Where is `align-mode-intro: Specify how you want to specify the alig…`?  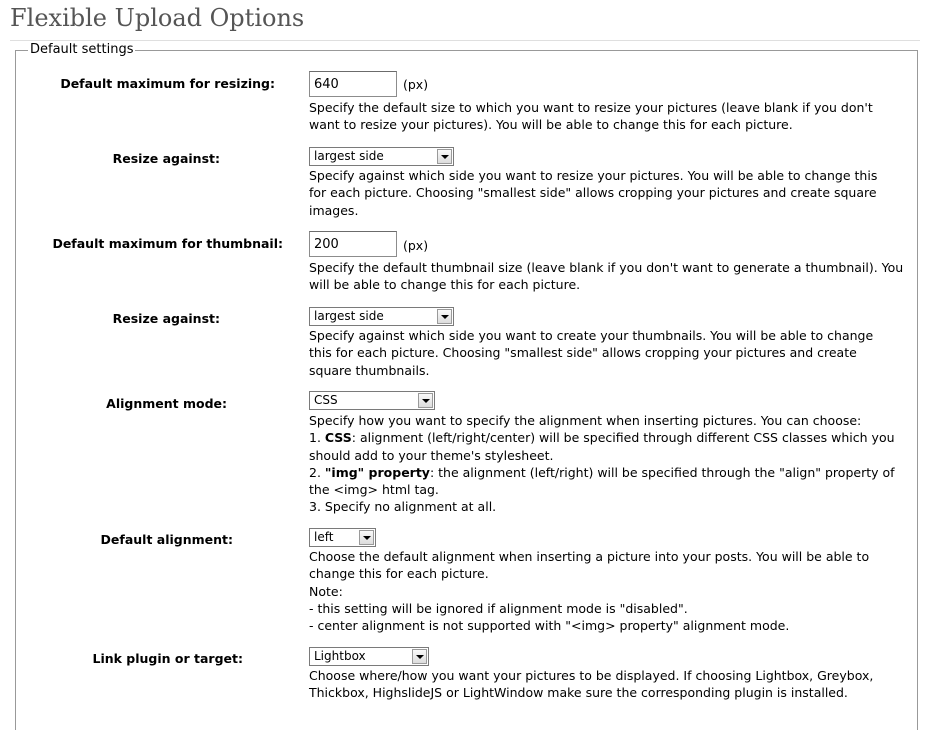 align-mode-intro: Specify how you want to specify the alig… is located at coordinates (585, 420).